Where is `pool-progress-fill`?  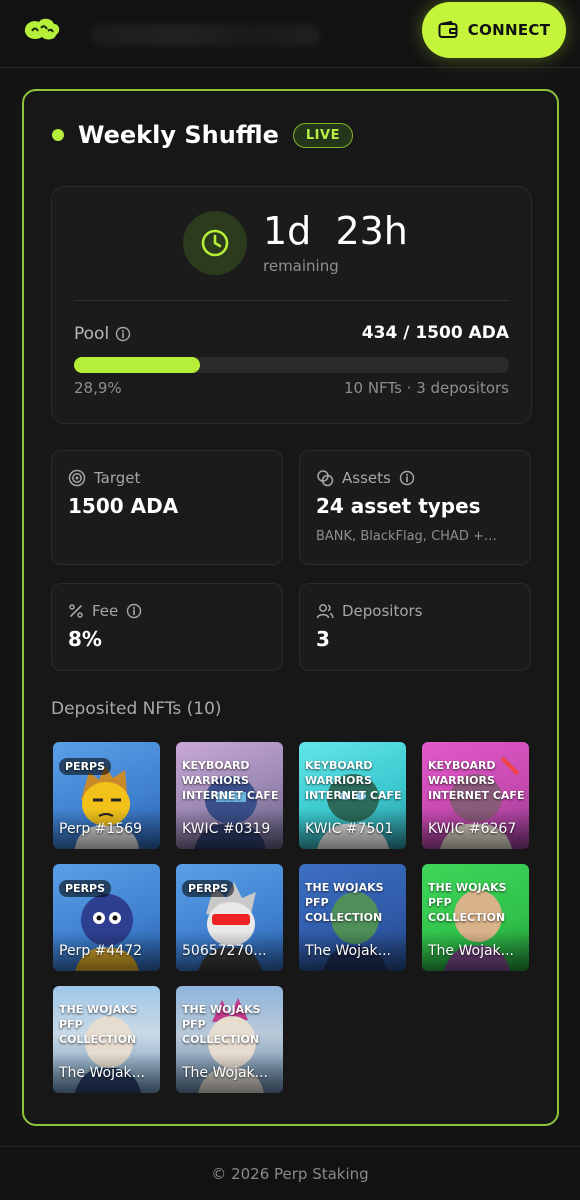 pool-progress-fill is located at coordinates (137, 365).